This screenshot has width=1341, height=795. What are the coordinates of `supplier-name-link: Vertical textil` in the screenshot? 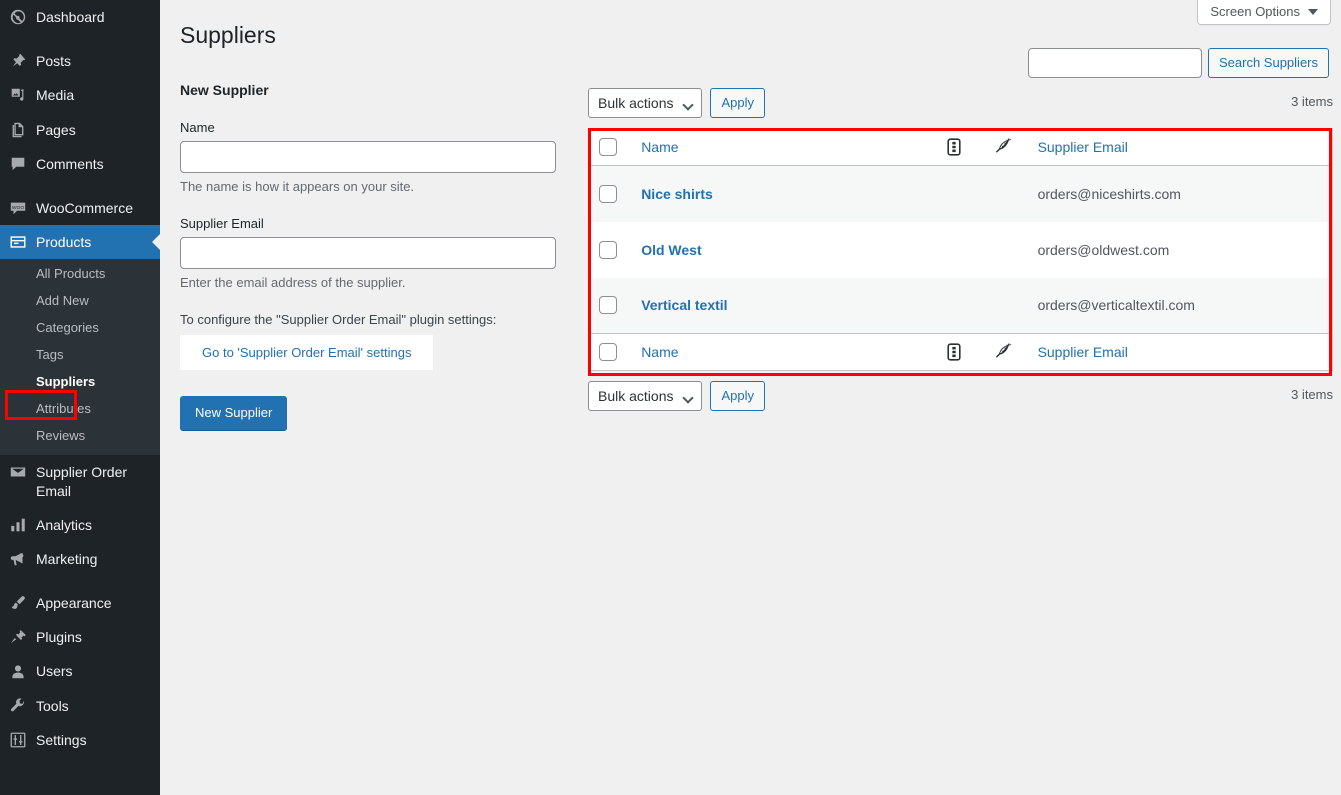 It's located at (684, 305).